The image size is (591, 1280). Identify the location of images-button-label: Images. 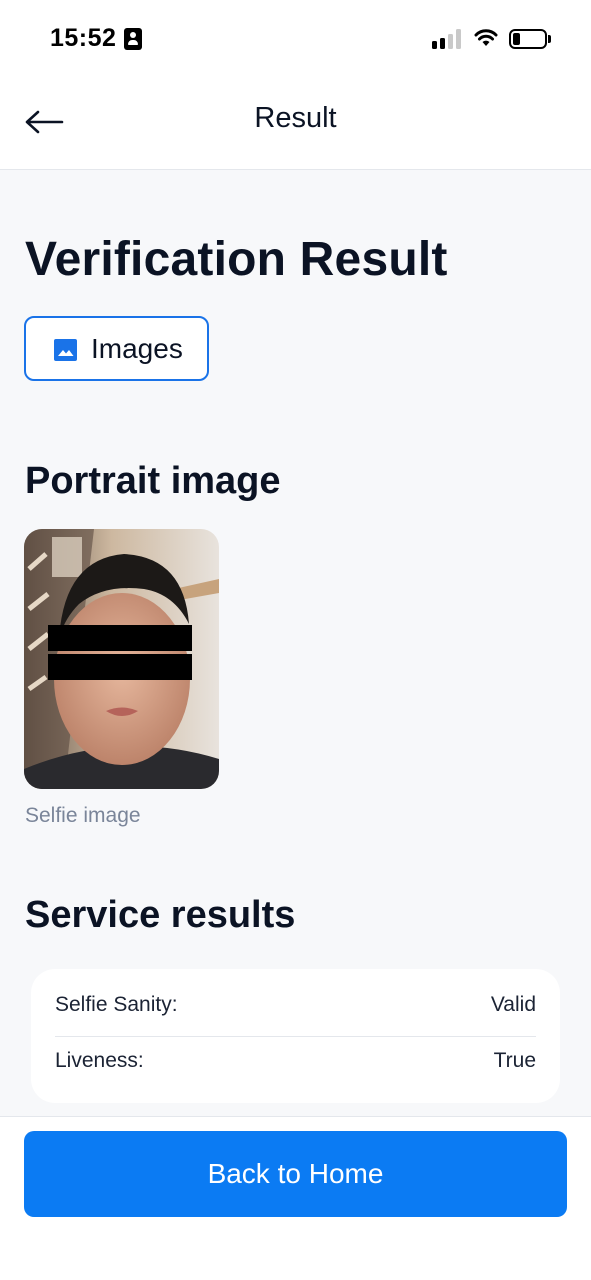
(137, 348).